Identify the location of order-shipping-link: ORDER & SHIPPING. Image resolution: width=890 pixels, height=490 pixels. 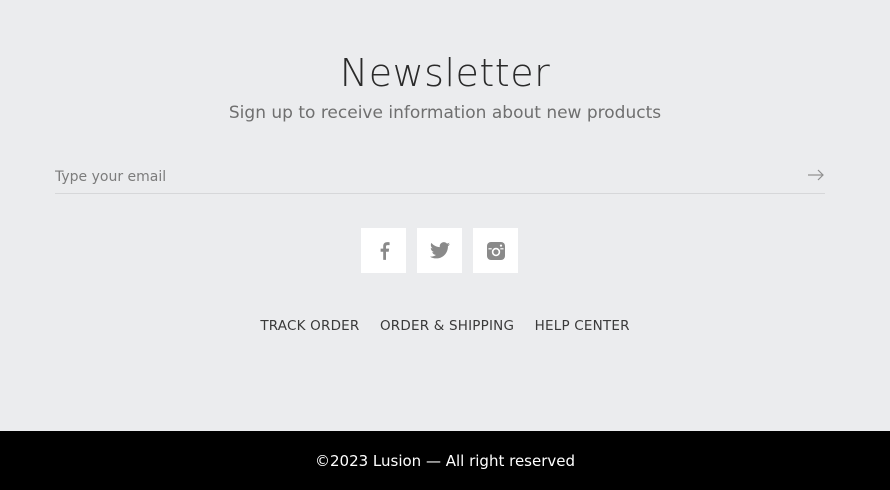
(447, 326).